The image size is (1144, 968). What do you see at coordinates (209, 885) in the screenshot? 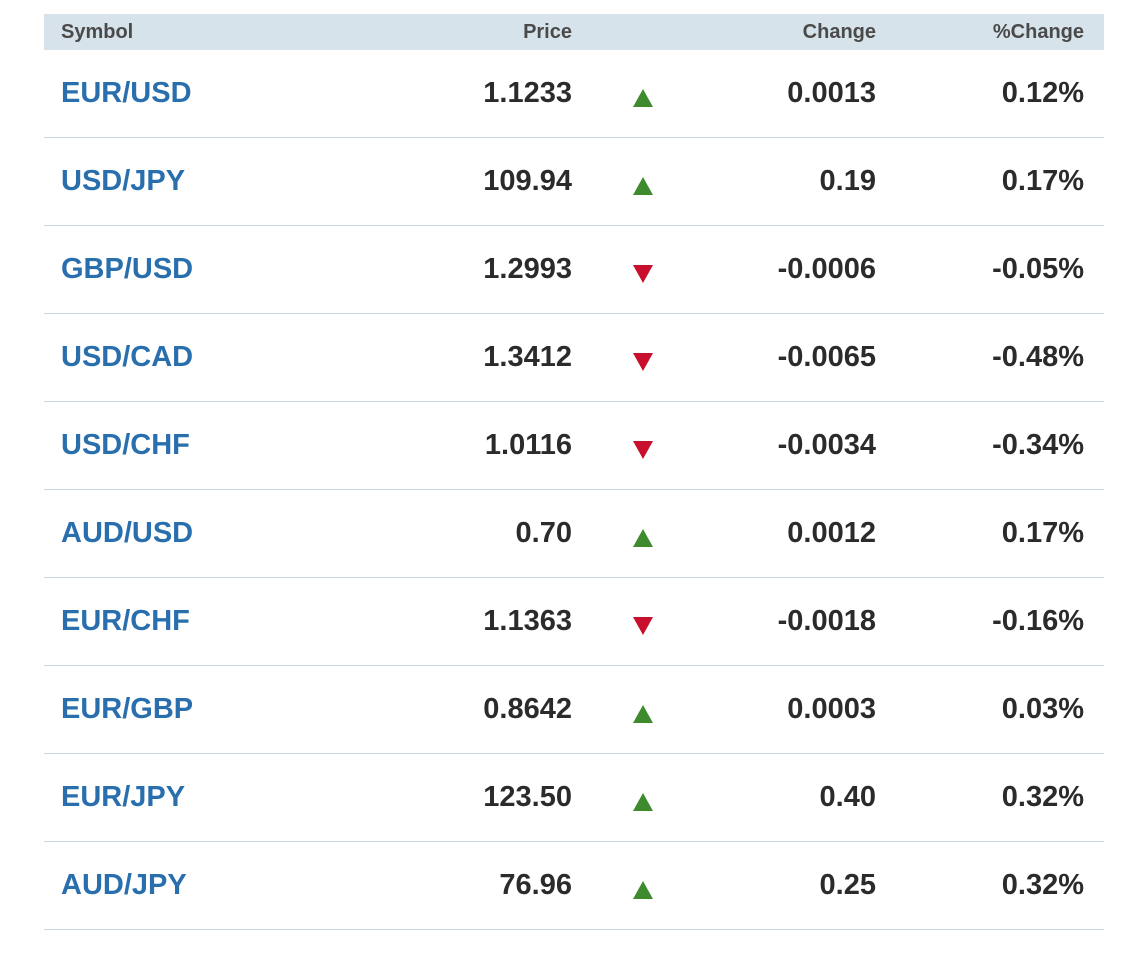
I see `symbol-cell: AUD/JPY` at bounding box center [209, 885].